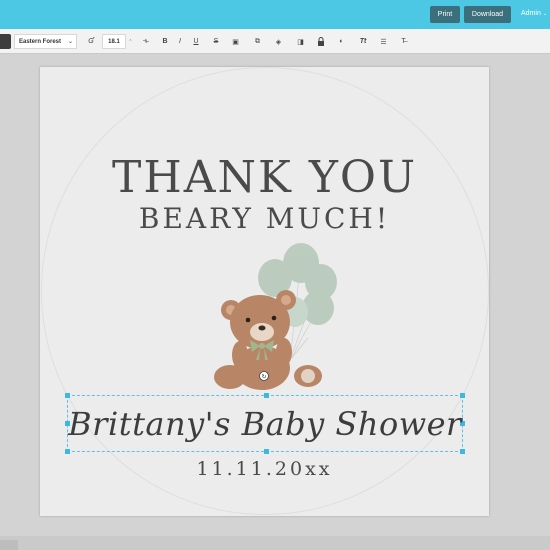 The height and width of the screenshot is (550, 550). What do you see at coordinates (403, 41) in the screenshot?
I see `clear-format-icon: T̶` at bounding box center [403, 41].